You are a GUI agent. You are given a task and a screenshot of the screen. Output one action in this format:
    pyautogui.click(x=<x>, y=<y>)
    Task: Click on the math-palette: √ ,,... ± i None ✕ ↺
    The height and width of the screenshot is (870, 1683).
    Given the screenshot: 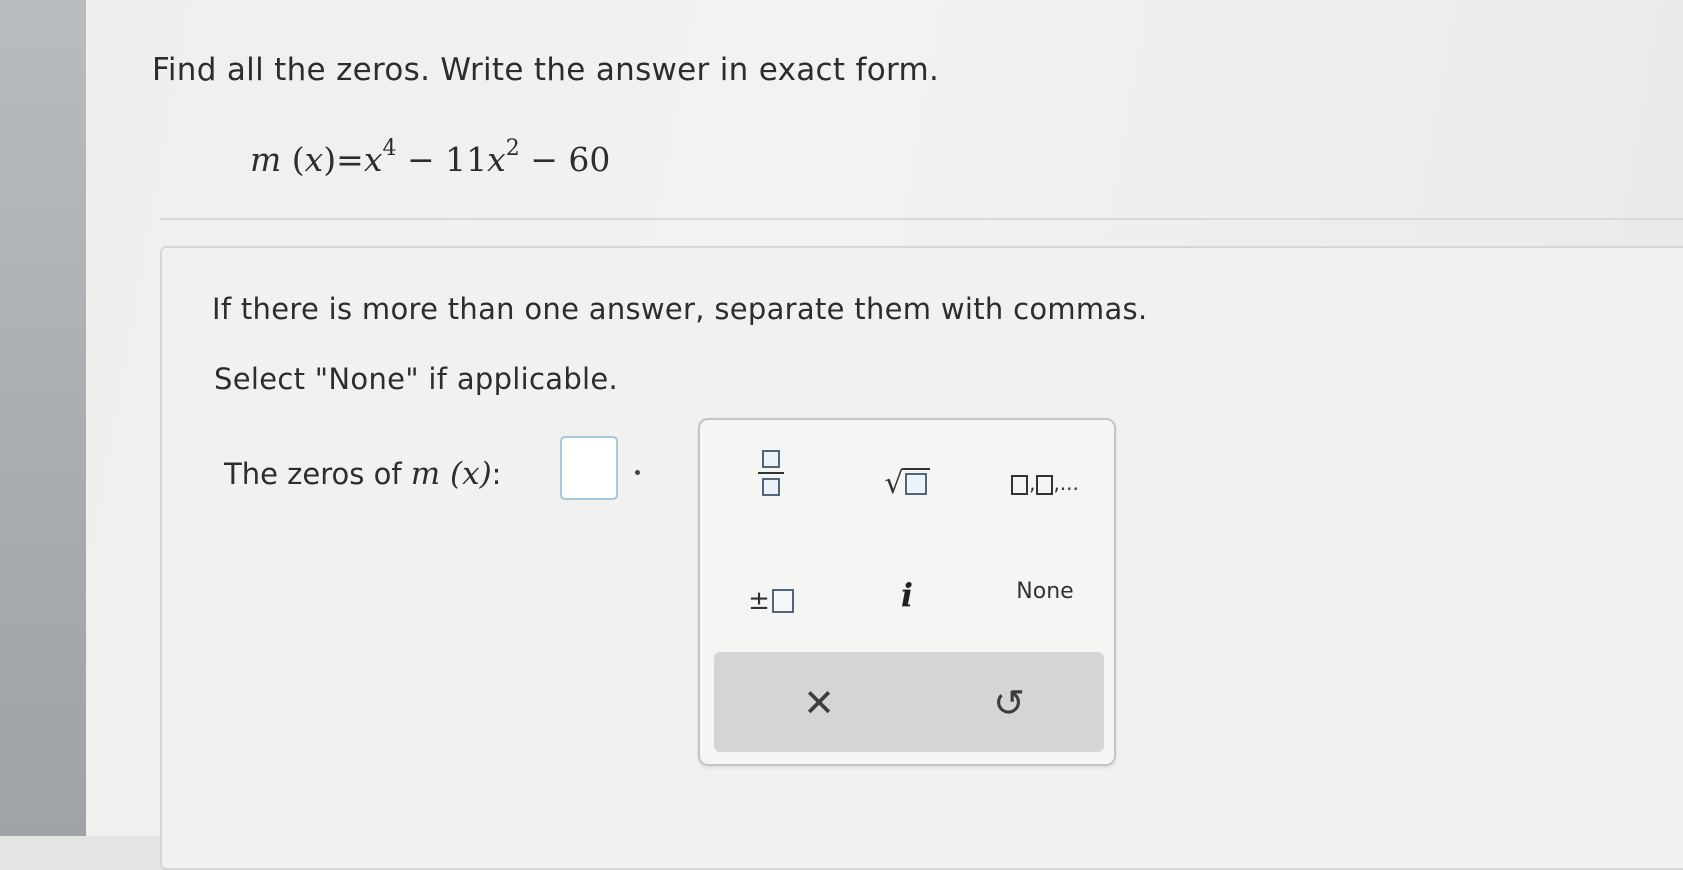 What is the action you would take?
    pyautogui.click(x=907, y=592)
    